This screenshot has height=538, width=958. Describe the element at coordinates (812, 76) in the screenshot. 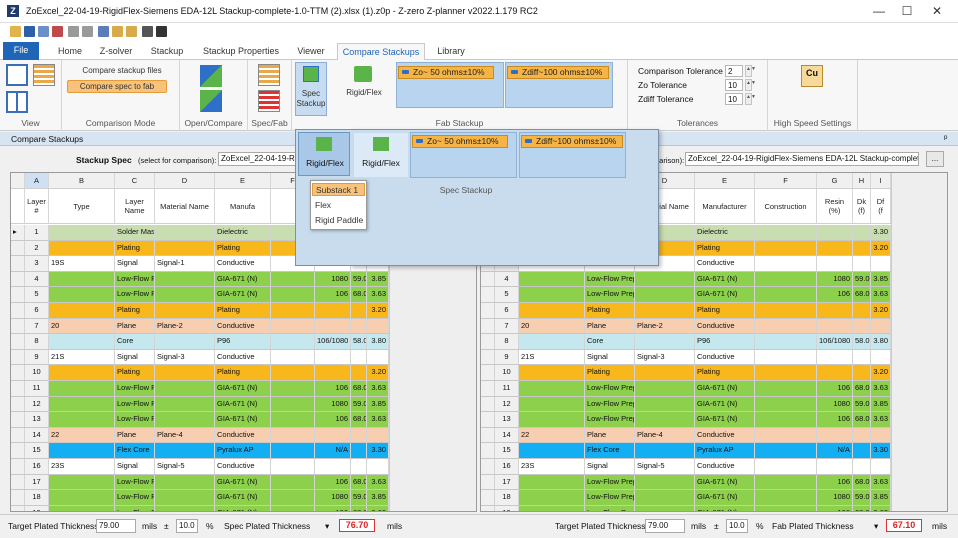

I see `copper-roughness-icon: Cu` at that location.